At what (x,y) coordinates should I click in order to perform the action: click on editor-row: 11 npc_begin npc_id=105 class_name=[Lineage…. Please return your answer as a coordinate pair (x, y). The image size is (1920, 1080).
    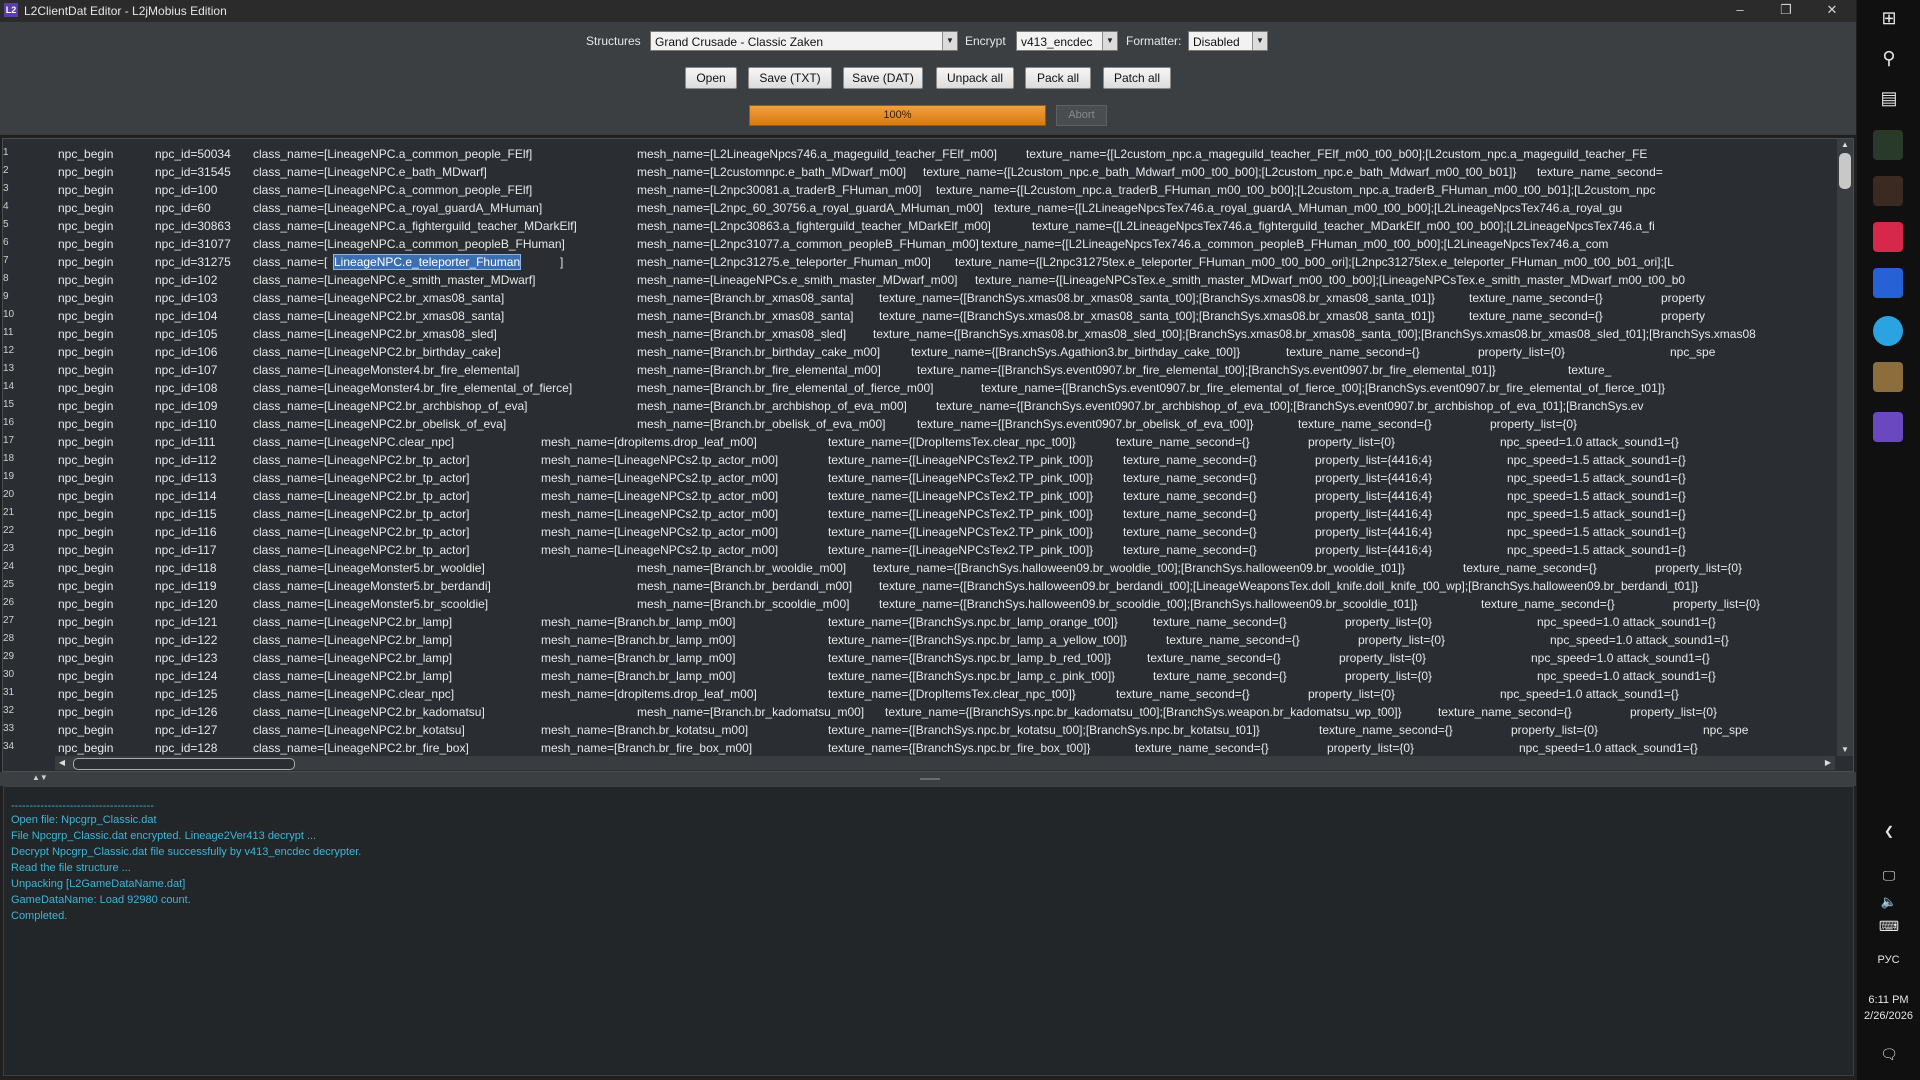
    Looking at the image, I should click on (920, 335).